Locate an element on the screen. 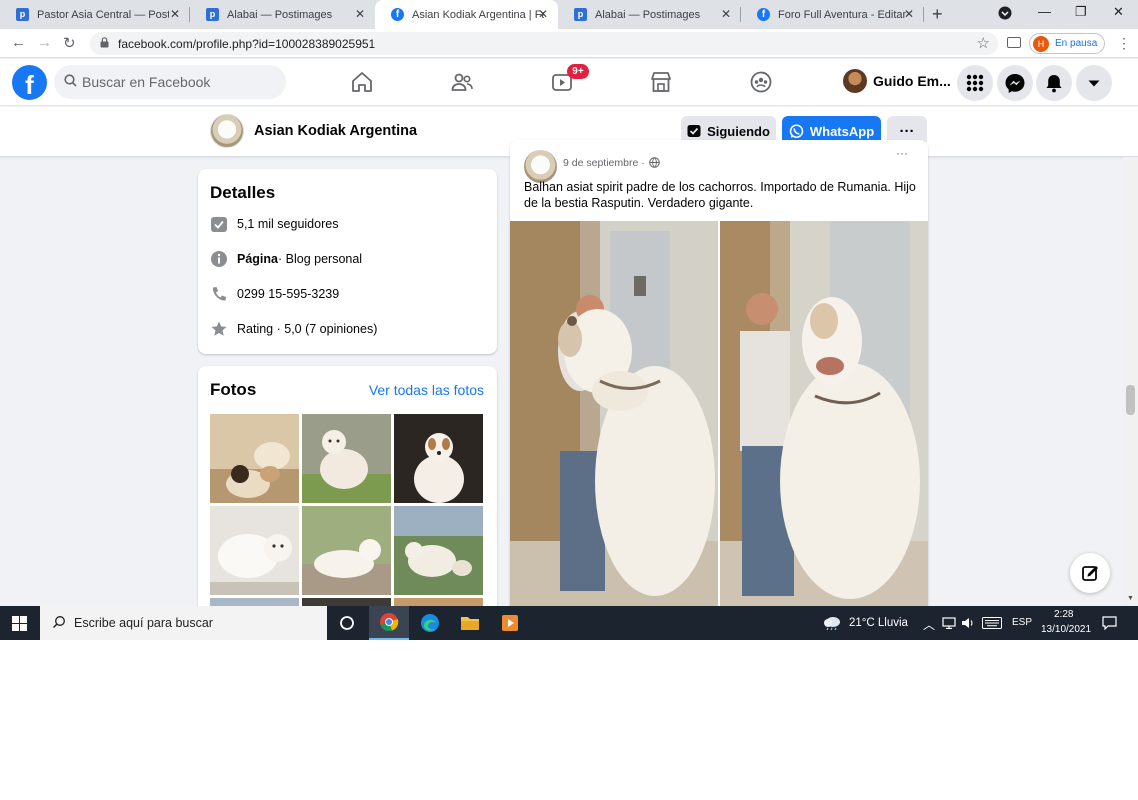 Image resolution: width=1138 pixels, height=800 pixels. new-tab-plus-icon: + is located at coordinates (937, 14).